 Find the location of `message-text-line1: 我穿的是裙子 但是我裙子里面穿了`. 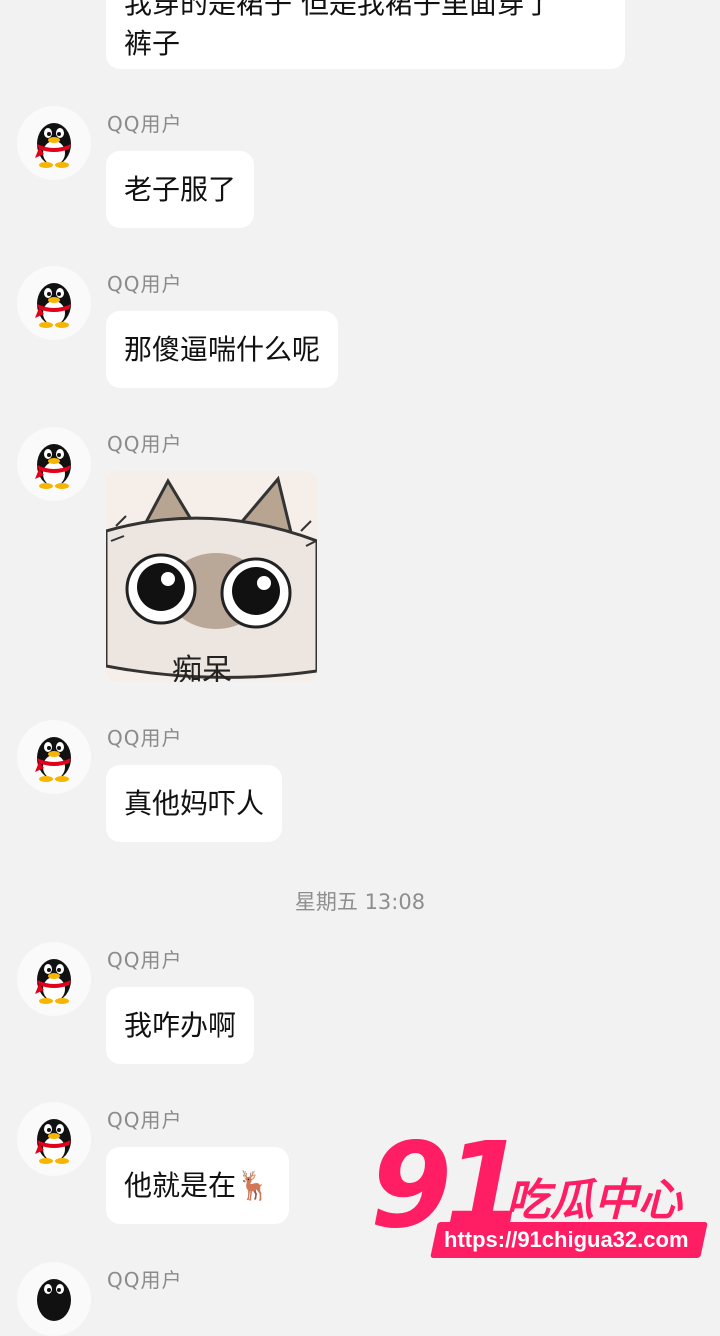

message-text-line1: 我穿的是裙子 但是我裙子里面穿了 is located at coordinates (338, 10).